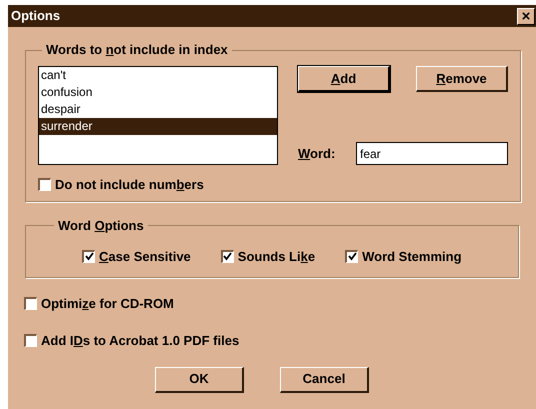 The height and width of the screenshot is (409, 536). Describe the element at coordinates (199, 379) in the screenshot. I see `dialog-button: OK` at that location.